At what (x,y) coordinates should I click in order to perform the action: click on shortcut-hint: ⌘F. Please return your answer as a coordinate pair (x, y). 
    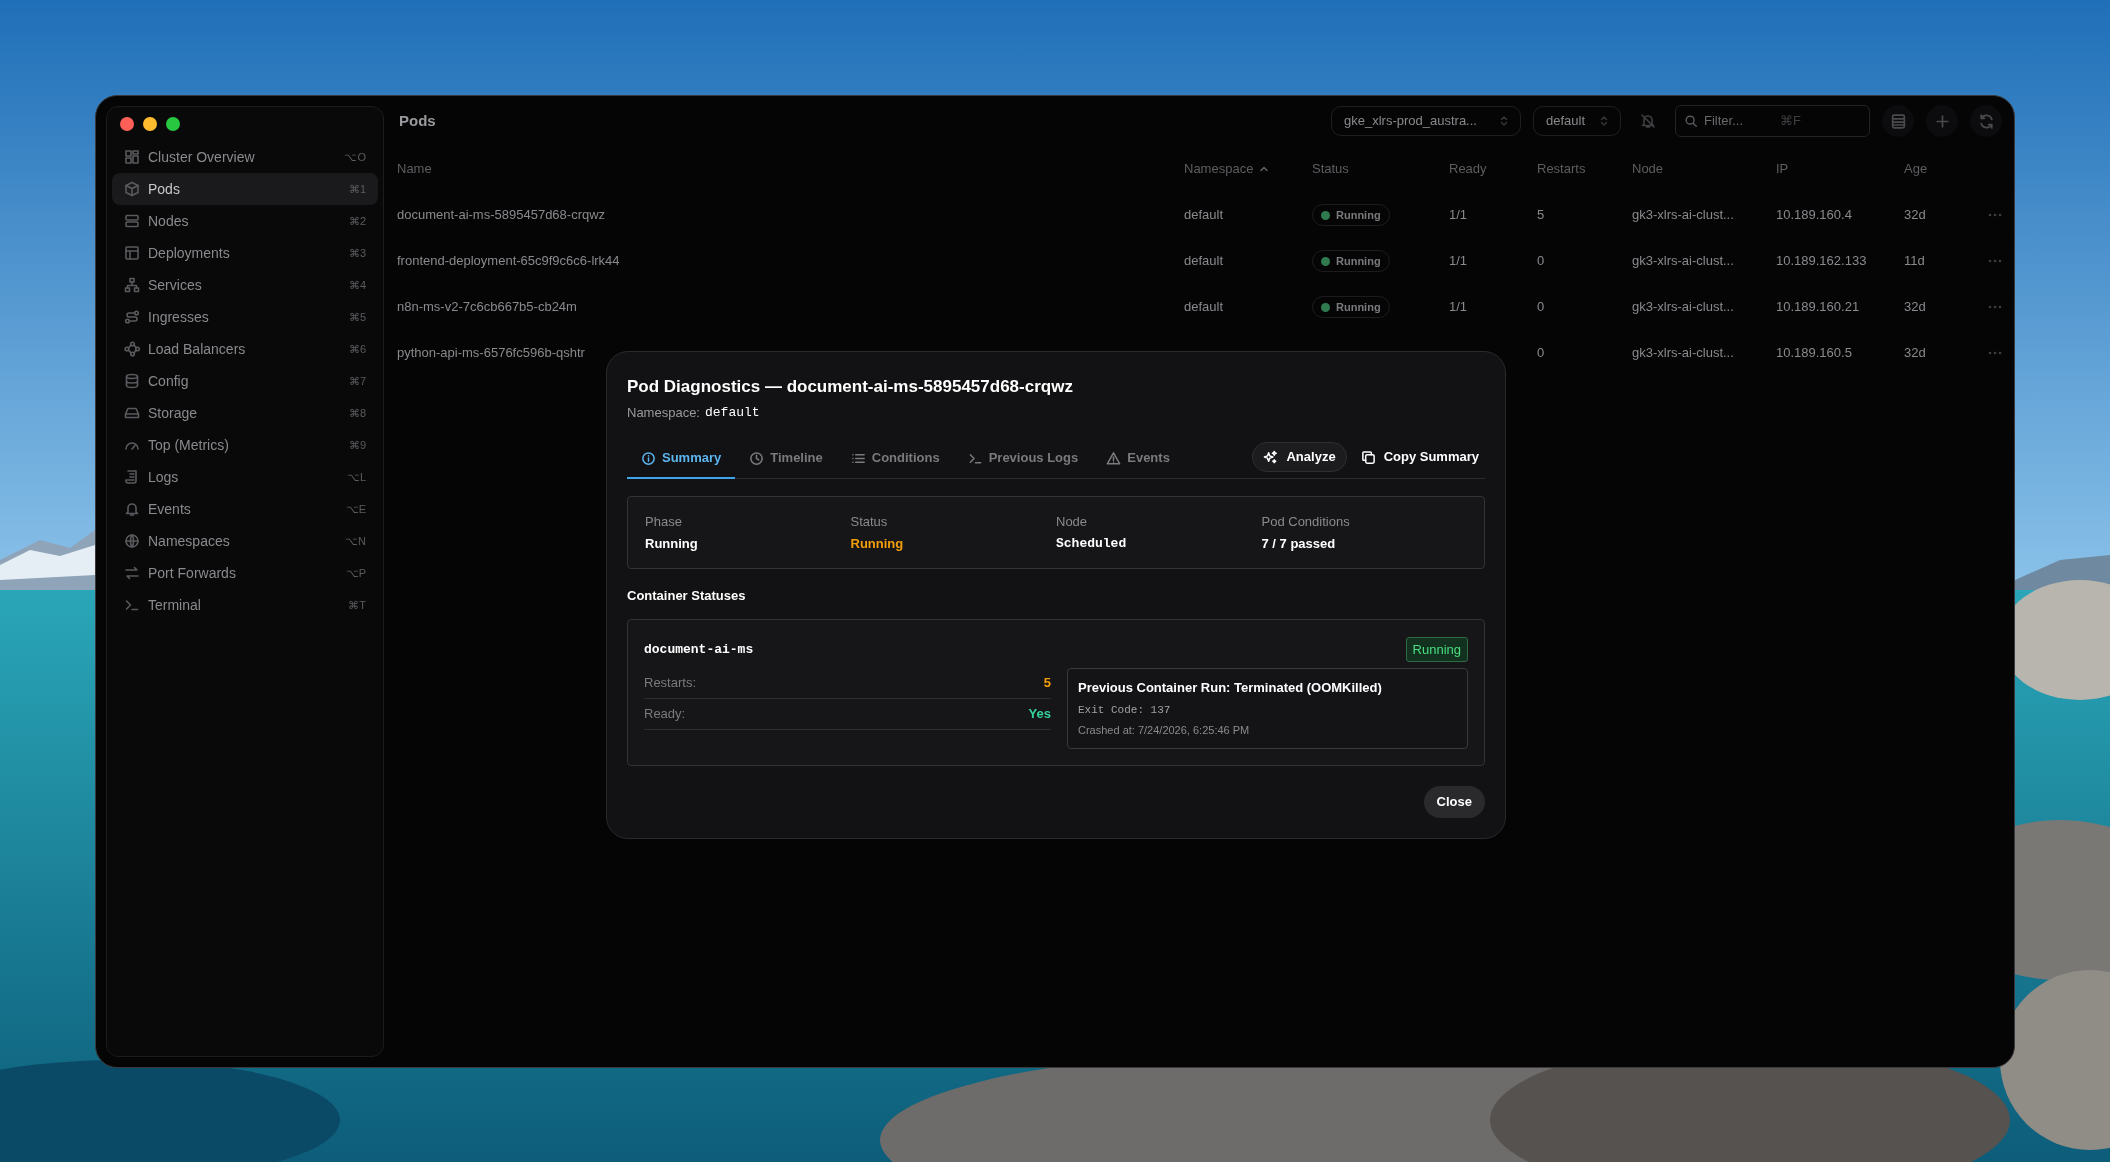
    Looking at the image, I should click on (1790, 121).